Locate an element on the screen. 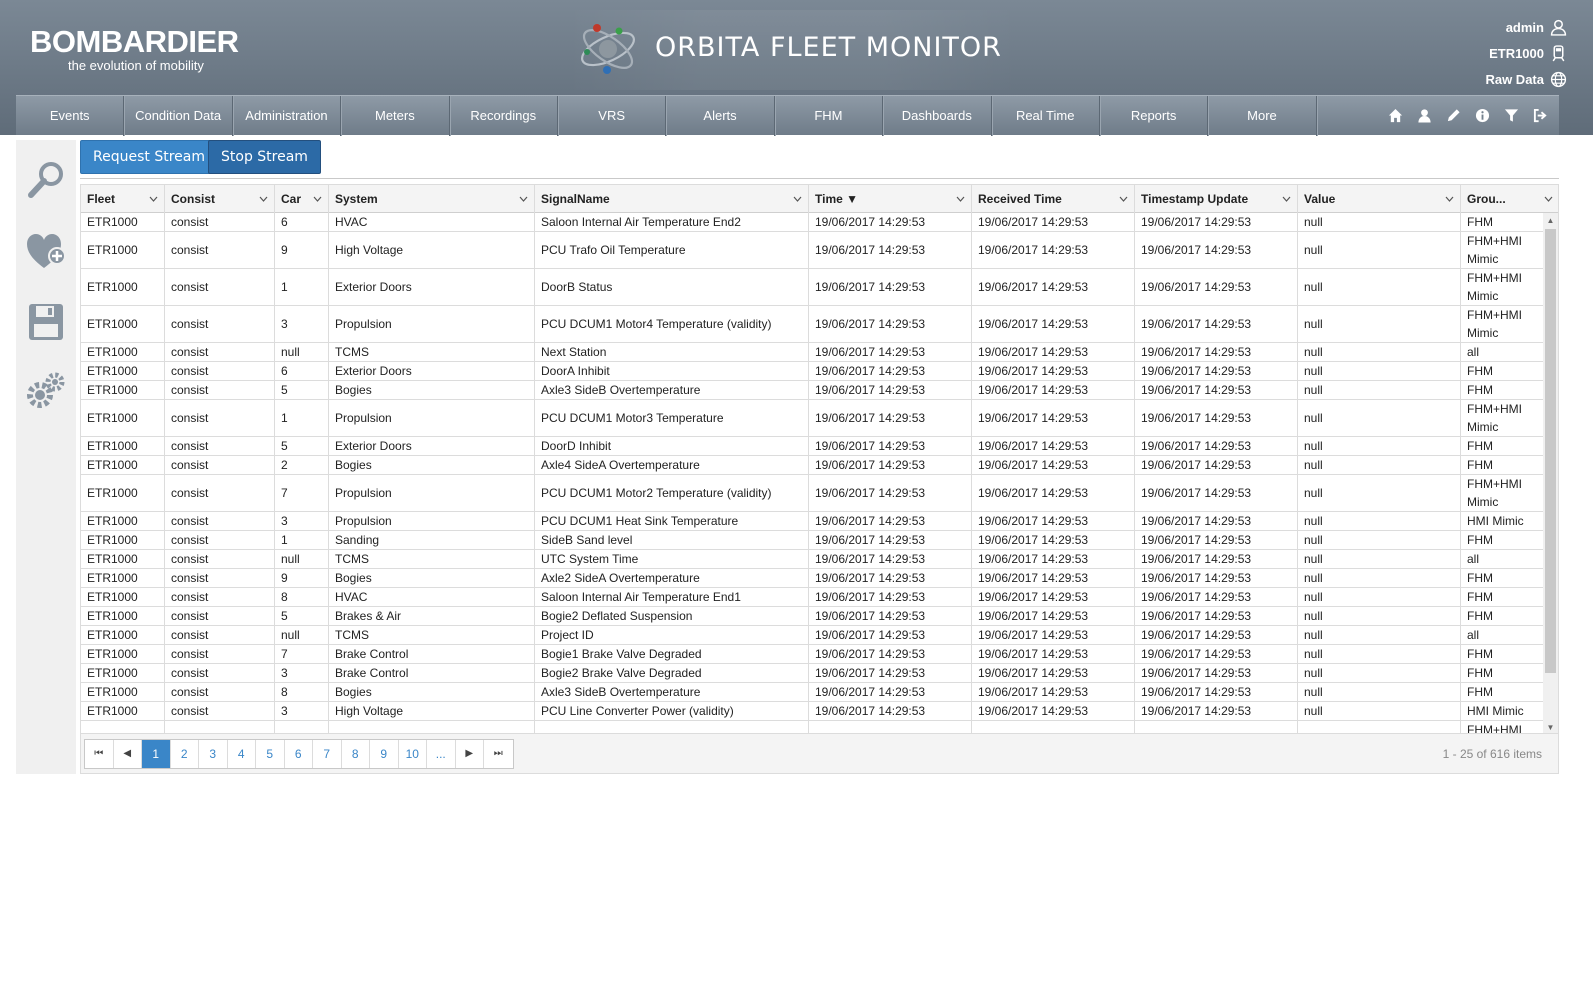  column-timestamp-update-cell: 19/06/2017 14:29:53 is located at coordinates (1216, 390).